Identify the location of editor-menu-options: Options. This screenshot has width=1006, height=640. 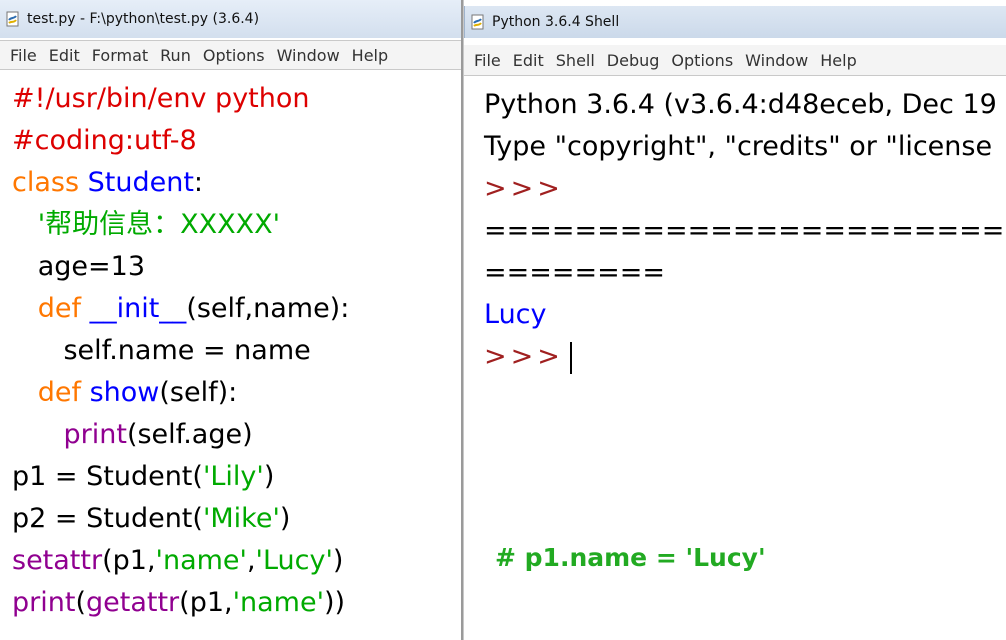
(234, 55).